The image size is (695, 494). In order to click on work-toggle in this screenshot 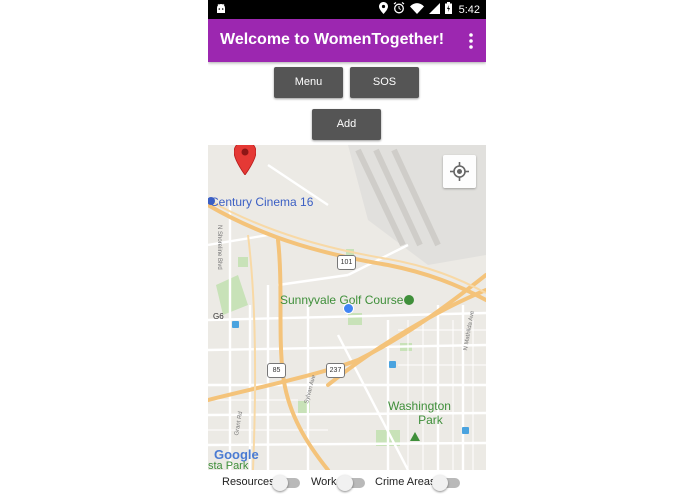, I will do `click(352, 483)`.